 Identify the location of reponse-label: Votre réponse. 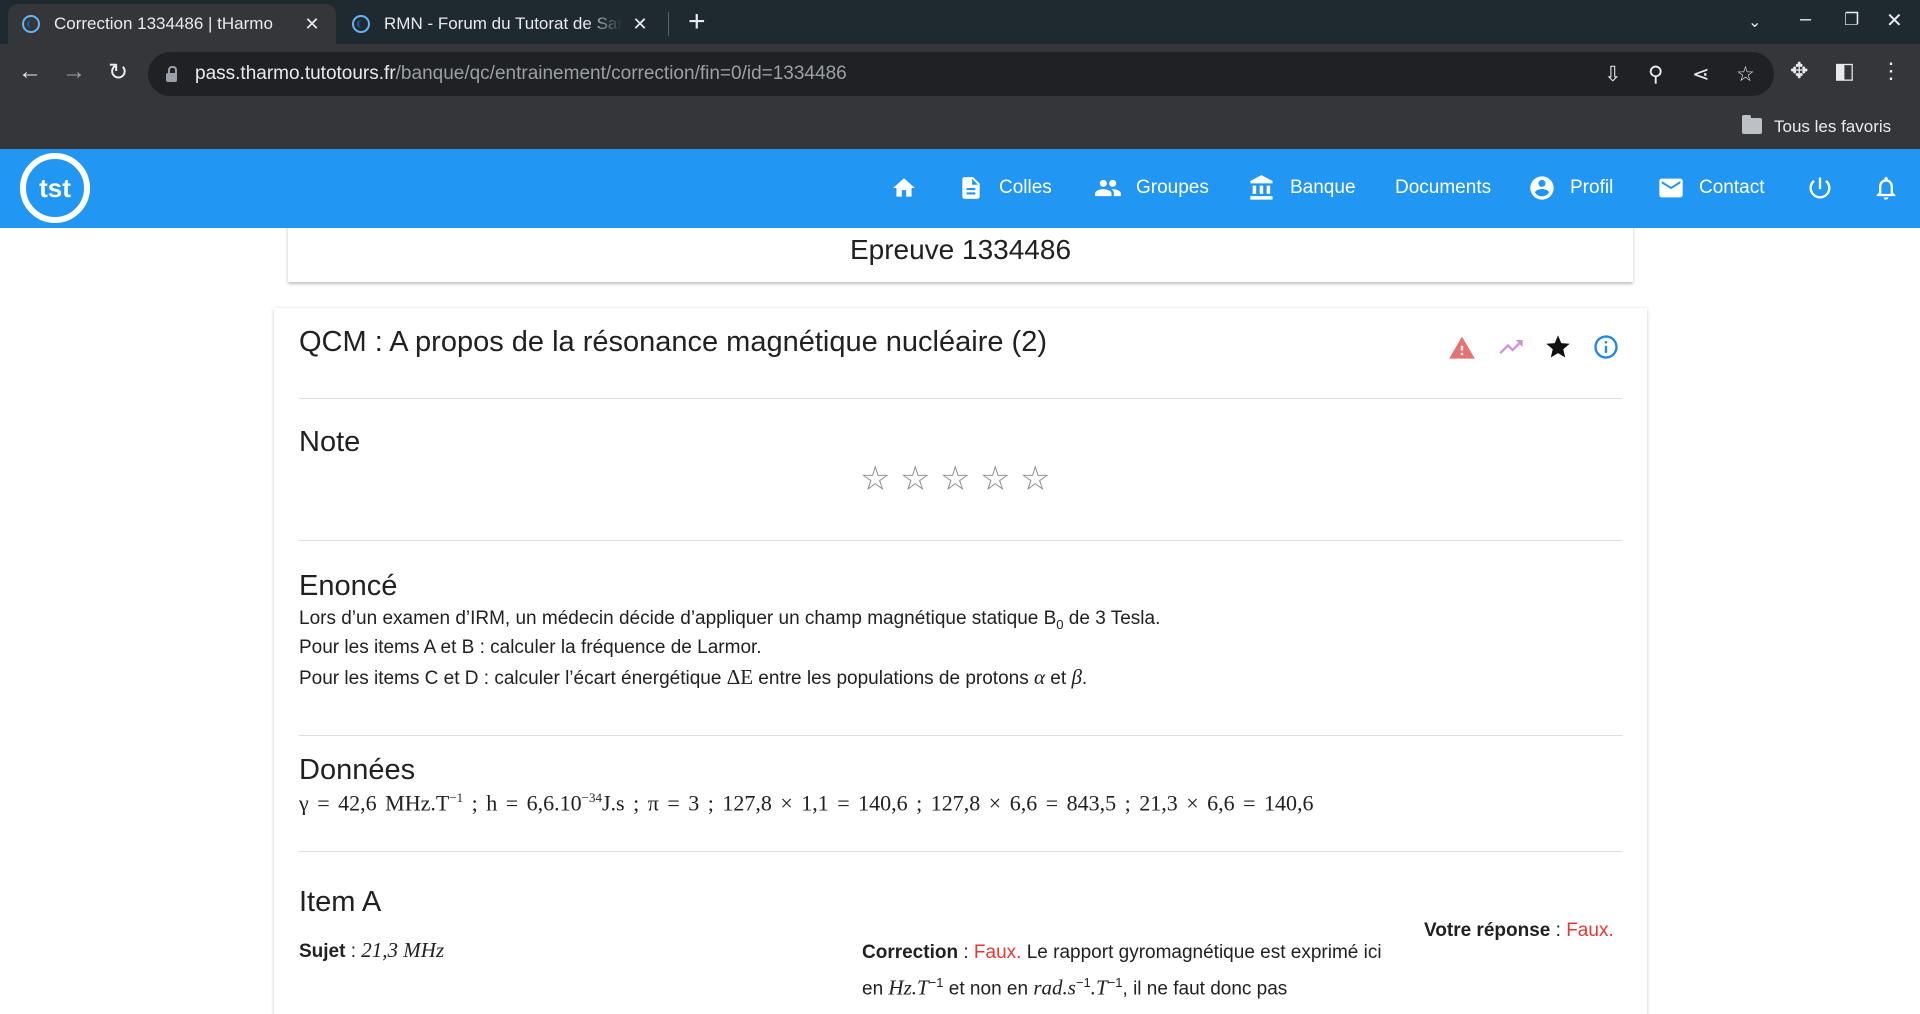
(1487, 930).